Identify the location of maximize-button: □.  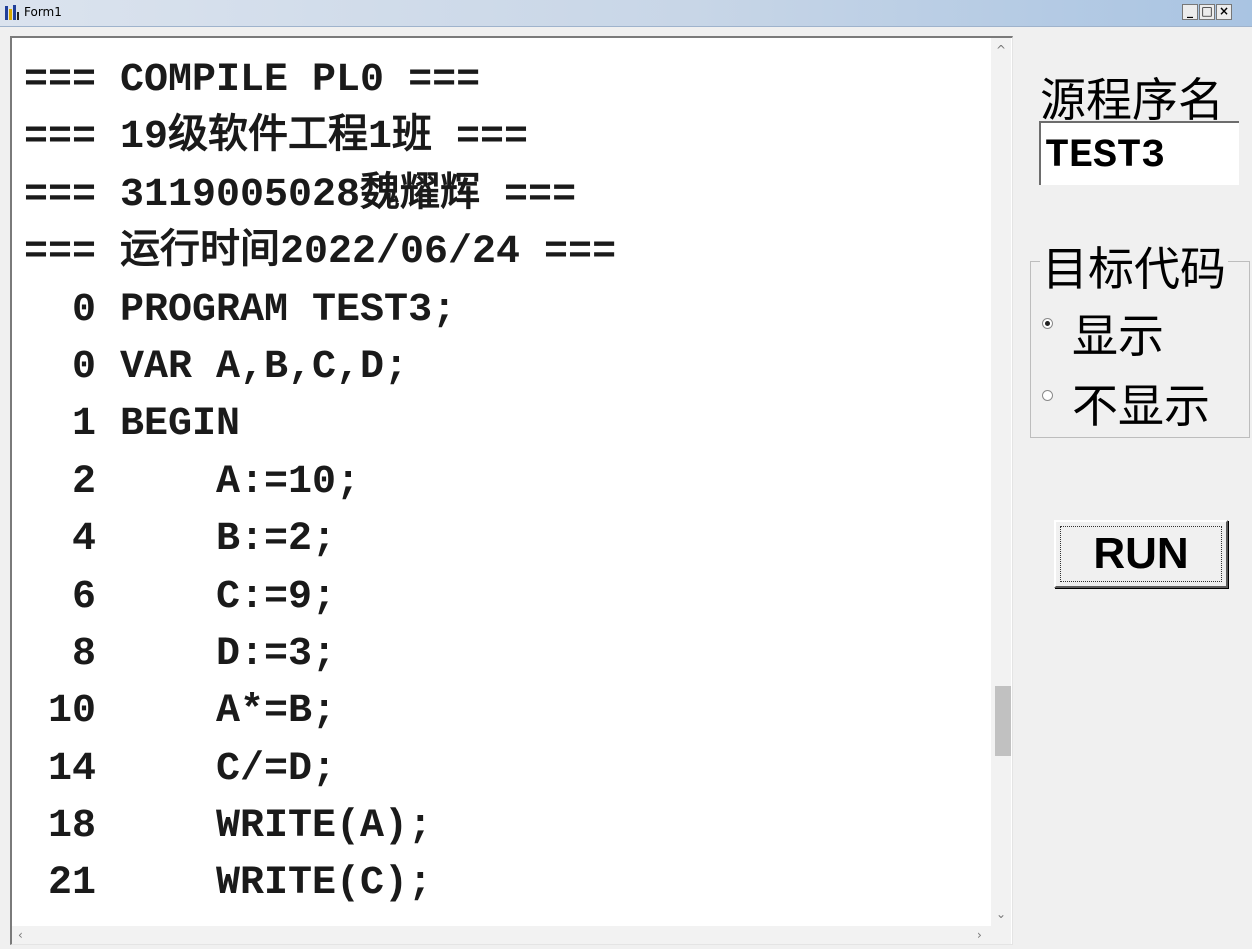
(1207, 12).